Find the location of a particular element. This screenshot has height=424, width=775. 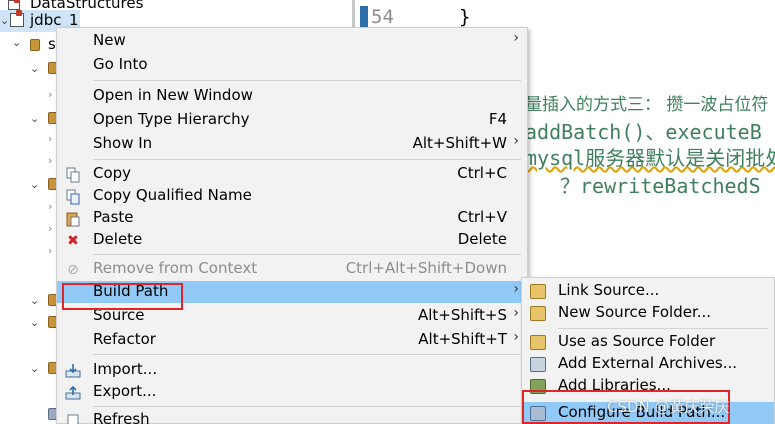

submenu-item-use-as-source-folder: Use as Source Folder is located at coordinates (648, 342).